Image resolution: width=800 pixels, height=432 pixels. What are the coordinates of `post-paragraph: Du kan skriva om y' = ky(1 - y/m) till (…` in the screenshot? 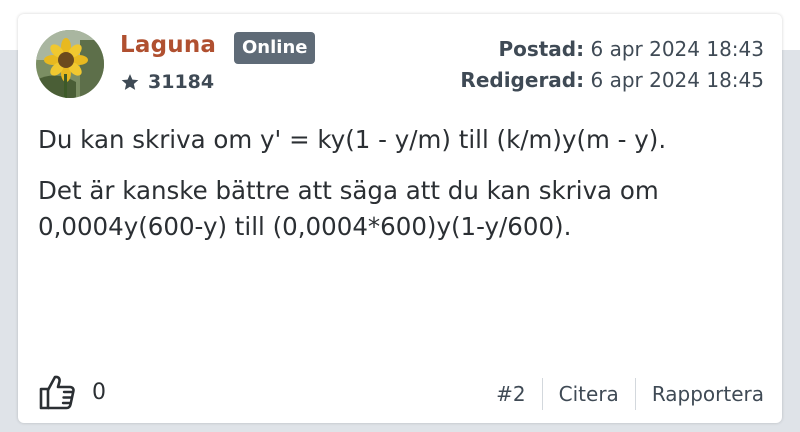 It's located at (352, 139).